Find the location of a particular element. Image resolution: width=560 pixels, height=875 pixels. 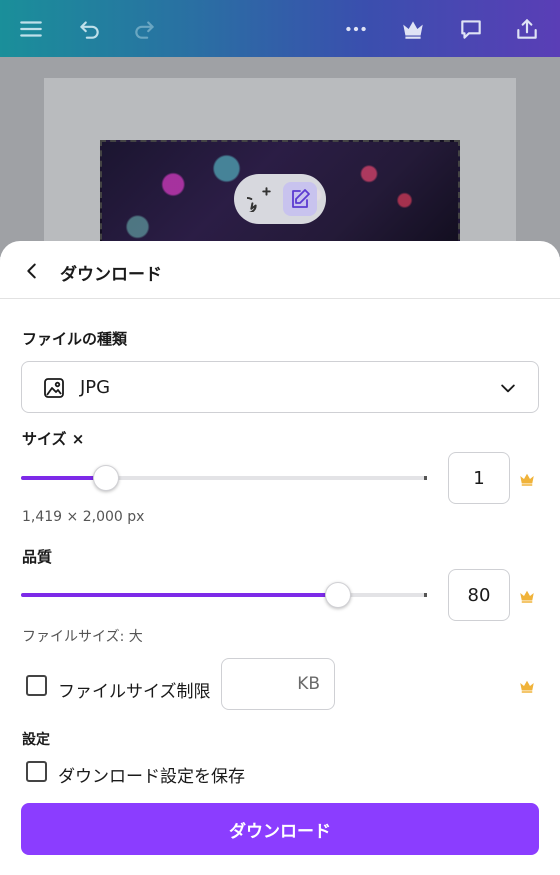

quality-slider is located at coordinates (224, 595).